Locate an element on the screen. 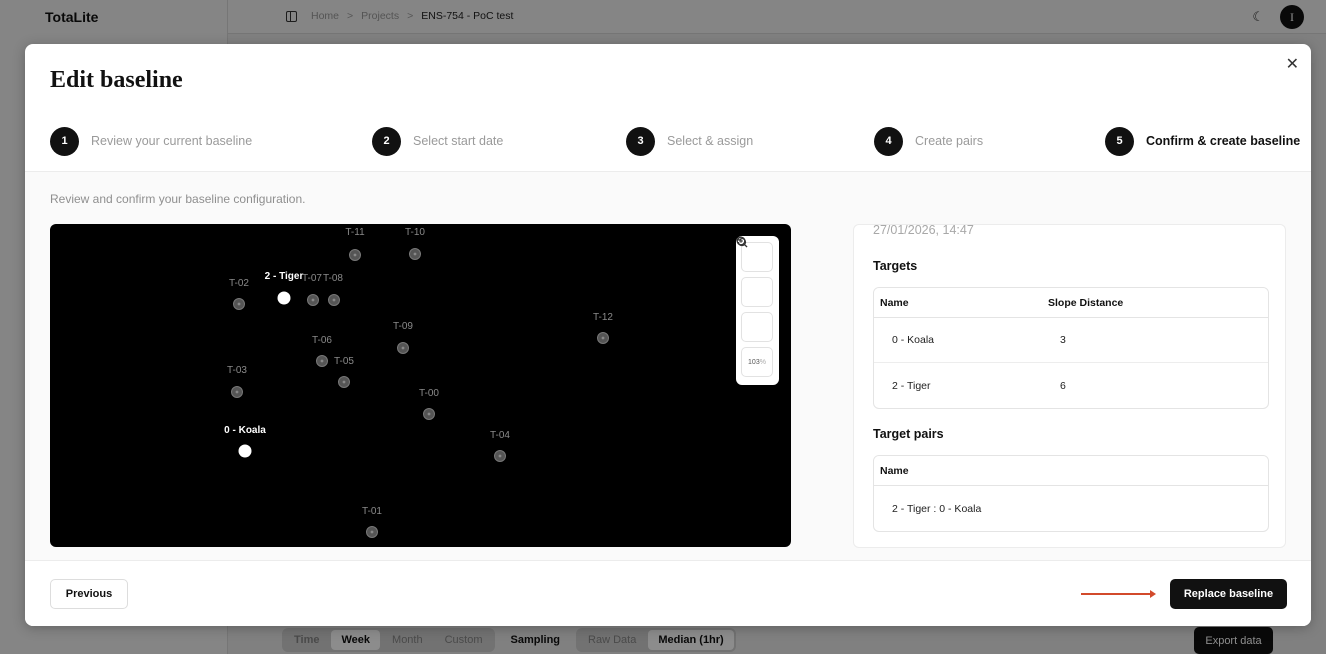  step-2: 2 Select start date is located at coordinates (438, 141).